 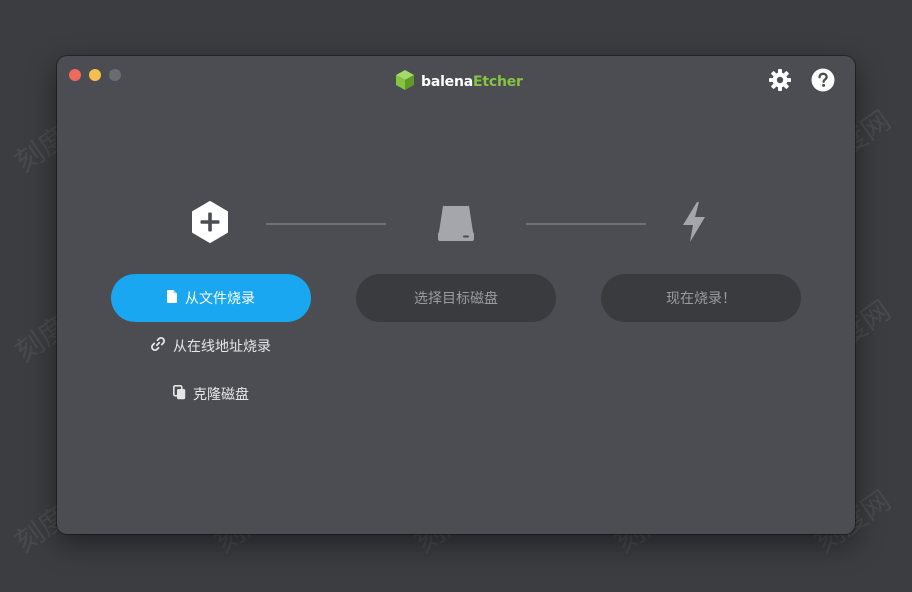 I want to click on balena-cube-icon, so click(x=405, y=82).